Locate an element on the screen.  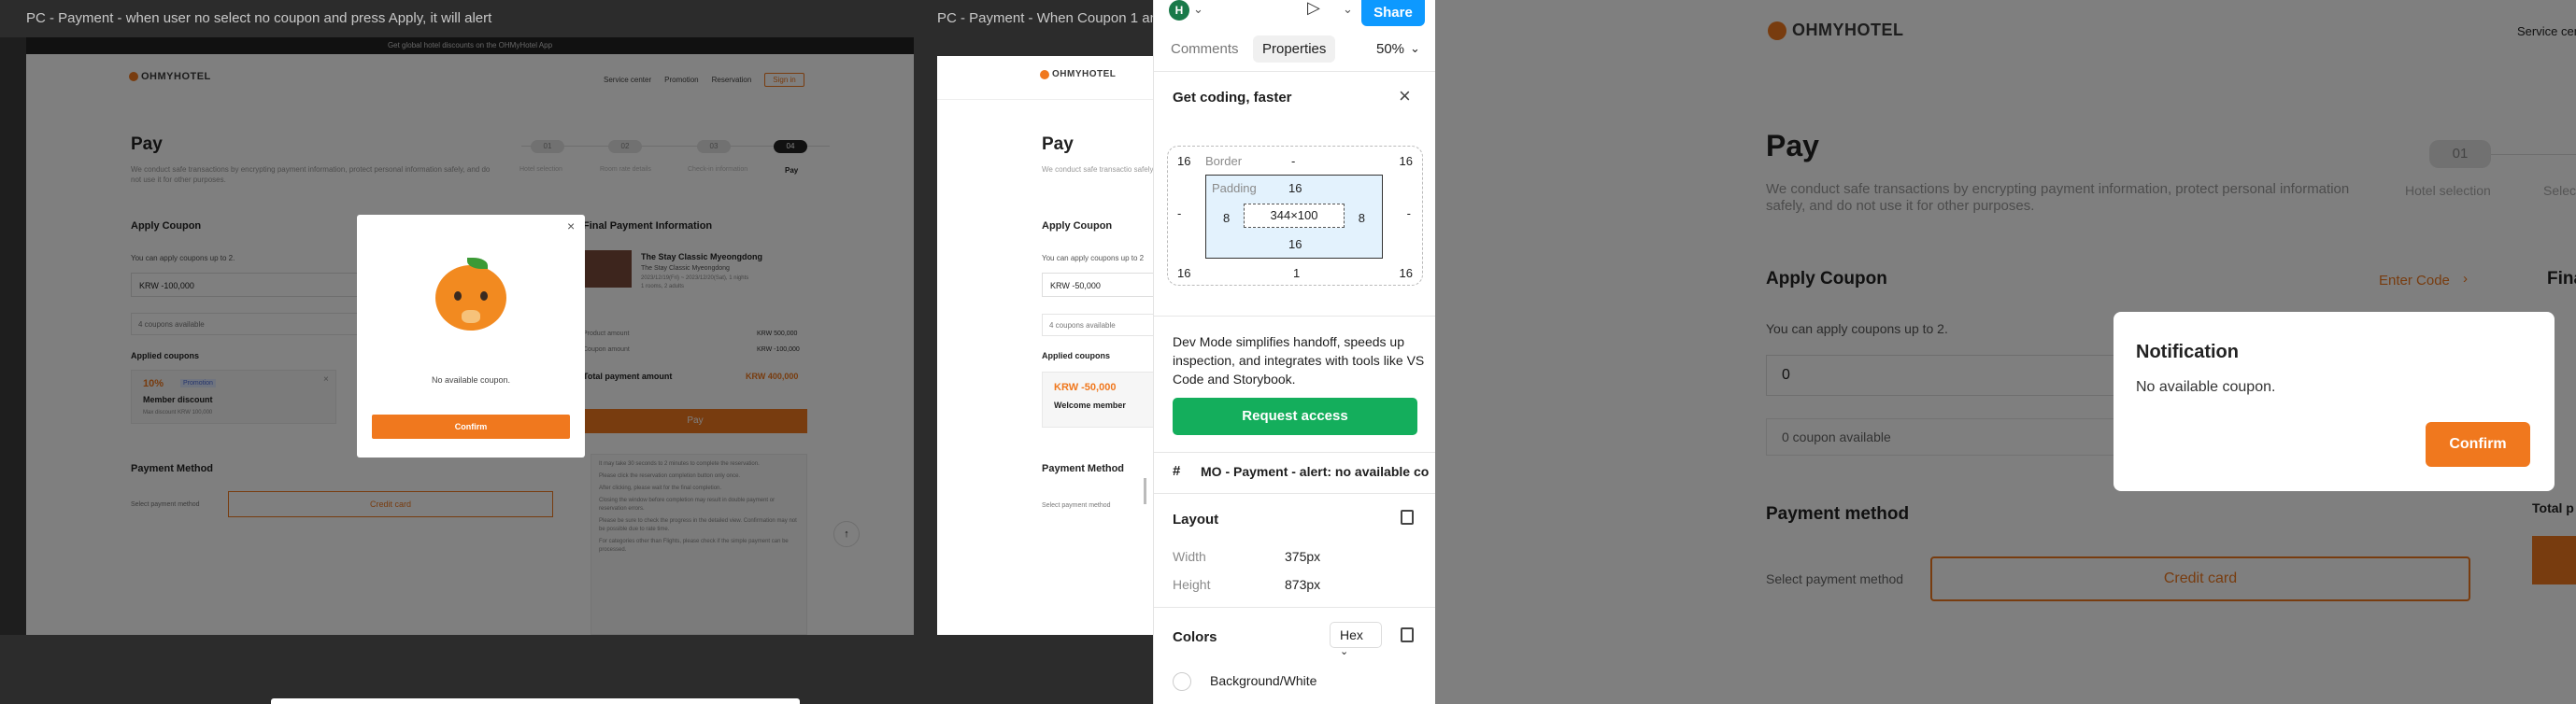
notification-title: Notification is located at coordinates (2187, 352).